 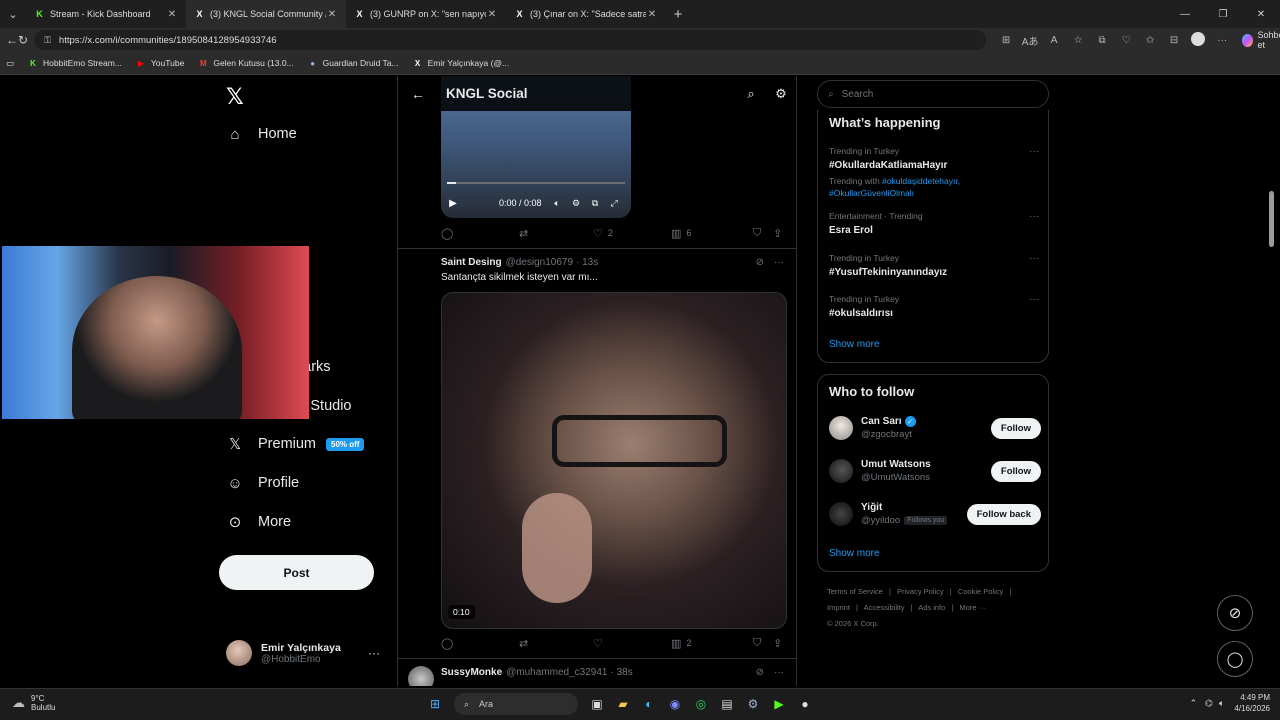 I want to click on kick-app-icon: ▶, so click(x=779, y=704).